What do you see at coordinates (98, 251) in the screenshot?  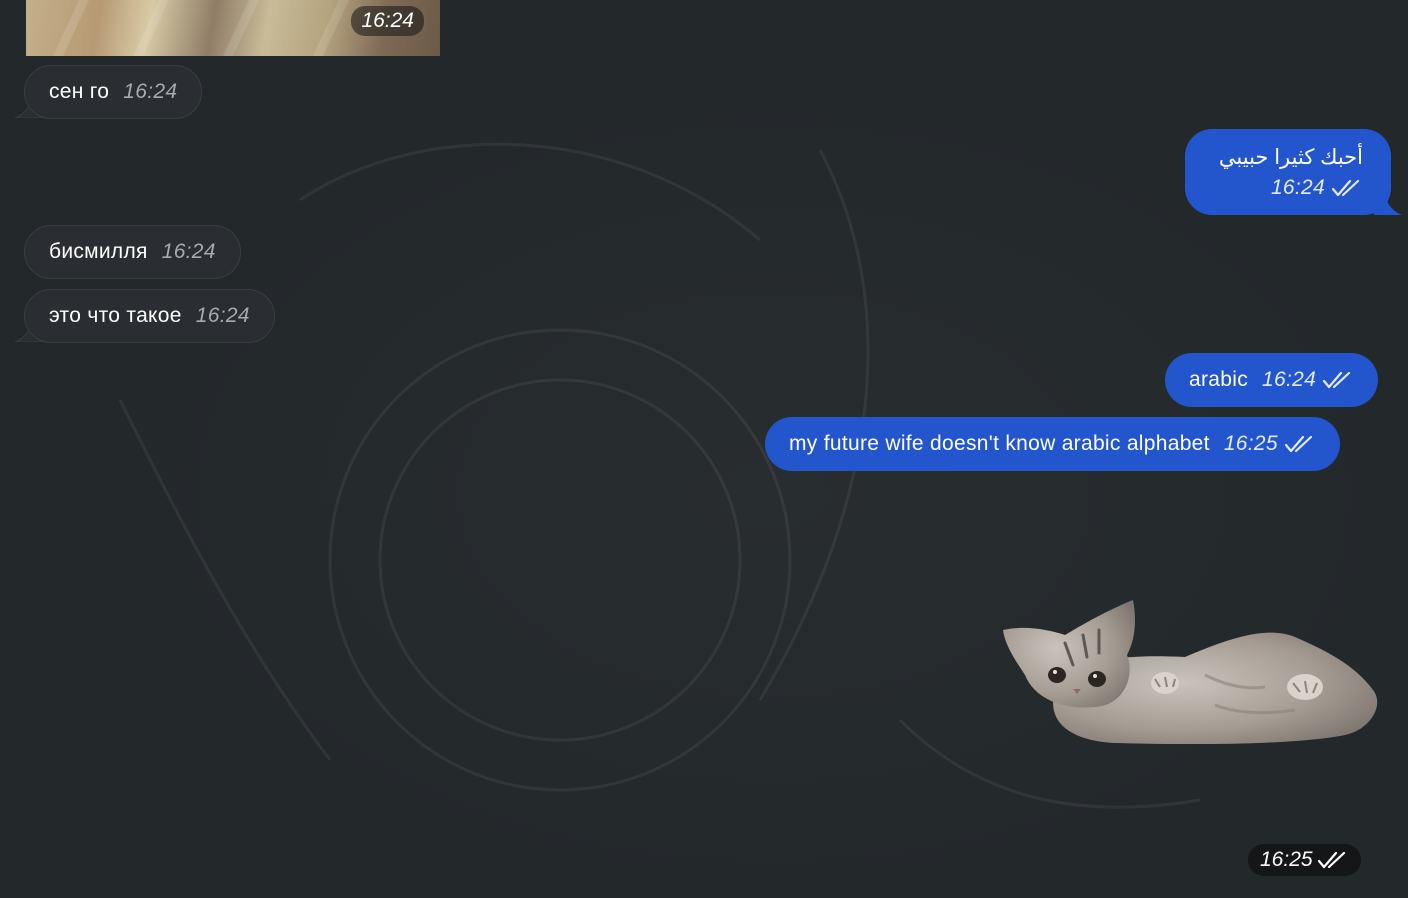 I see `message-text: бисмилля` at bounding box center [98, 251].